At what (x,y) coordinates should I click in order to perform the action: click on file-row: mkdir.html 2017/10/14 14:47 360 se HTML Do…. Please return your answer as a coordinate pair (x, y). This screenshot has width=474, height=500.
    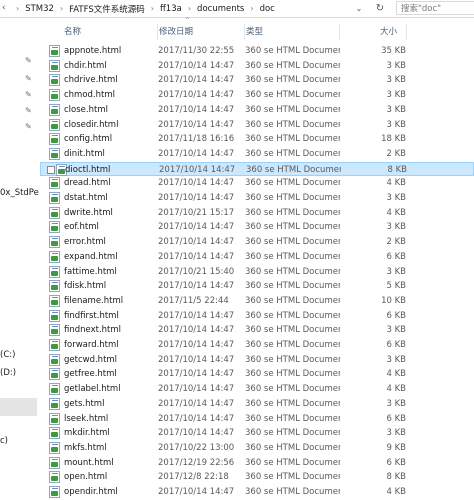
    Looking at the image, I should click on (257, 433).